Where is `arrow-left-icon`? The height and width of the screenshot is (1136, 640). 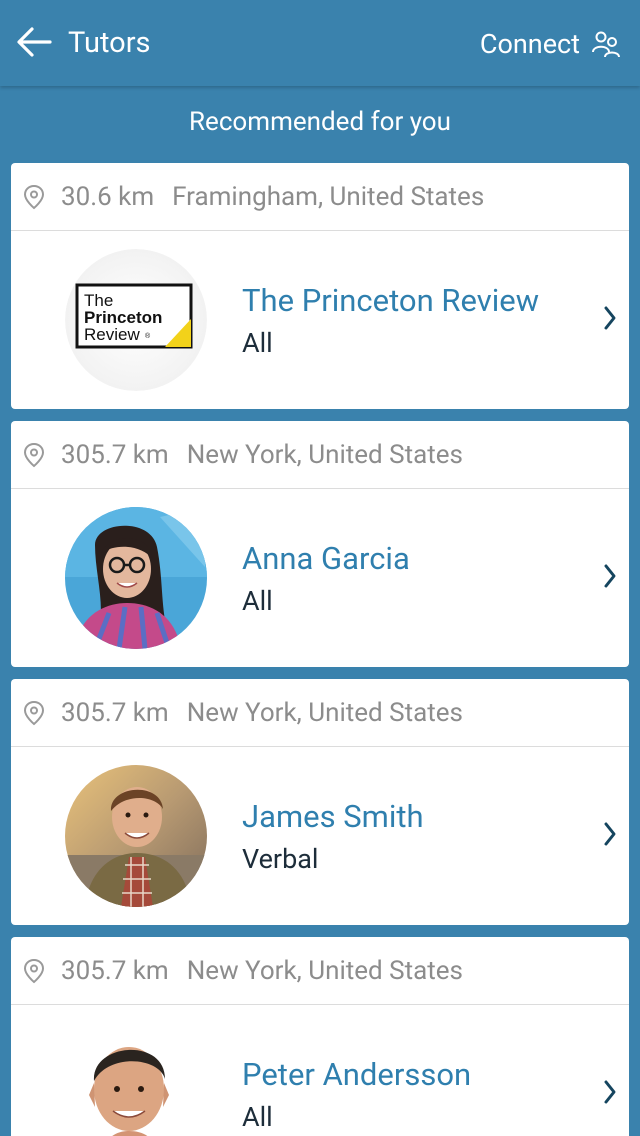 arrow-left-icon is located at coordinates (34, 42).